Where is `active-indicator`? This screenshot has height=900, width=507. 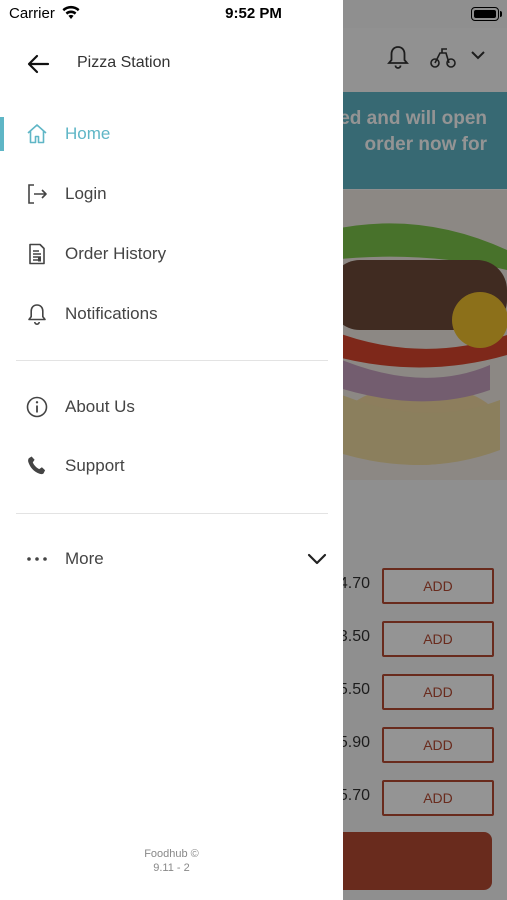
active-indicator is located at coordinates (2, 134).